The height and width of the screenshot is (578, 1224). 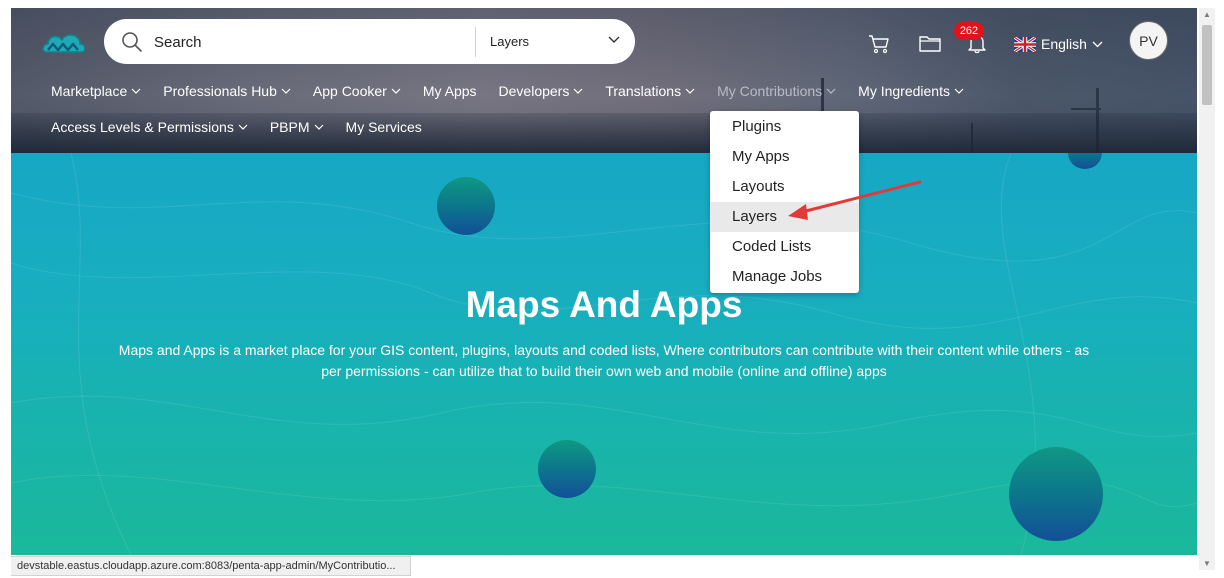 I want to click on menu-item-manage-jobs: Manage Jobs, so click(x=784, y=277).